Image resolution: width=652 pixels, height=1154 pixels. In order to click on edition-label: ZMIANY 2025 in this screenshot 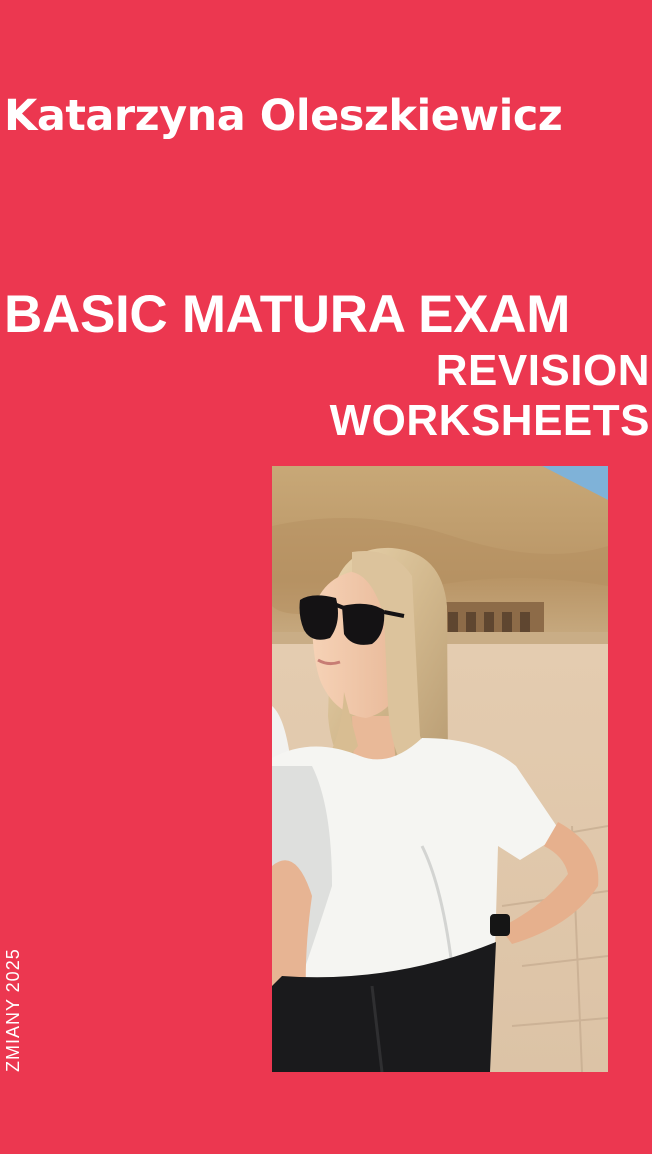, I will do `click(13, 1010)`.